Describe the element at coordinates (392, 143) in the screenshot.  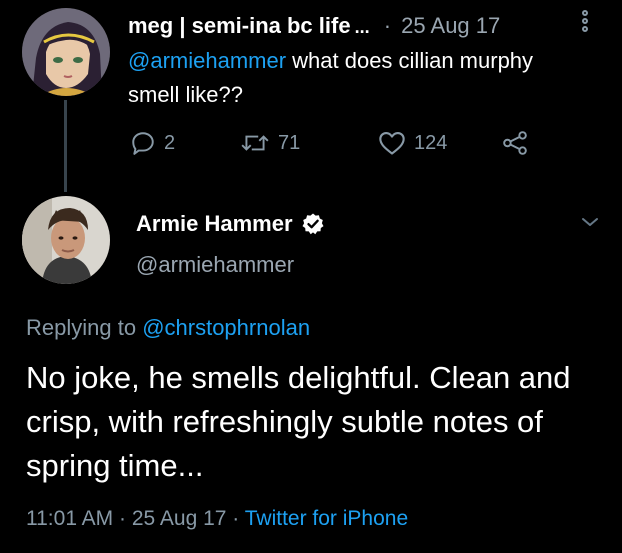
I see `like-icon` at that location.